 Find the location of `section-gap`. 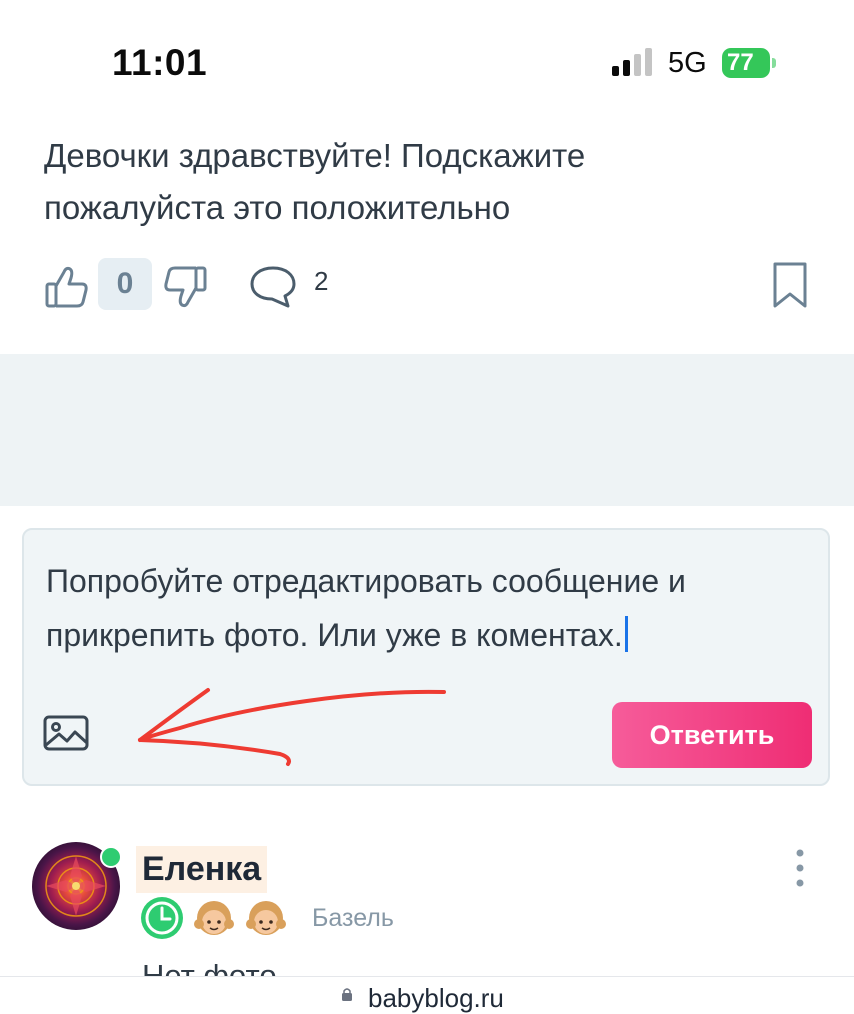

section-gap is located at coordinates (427, 430).